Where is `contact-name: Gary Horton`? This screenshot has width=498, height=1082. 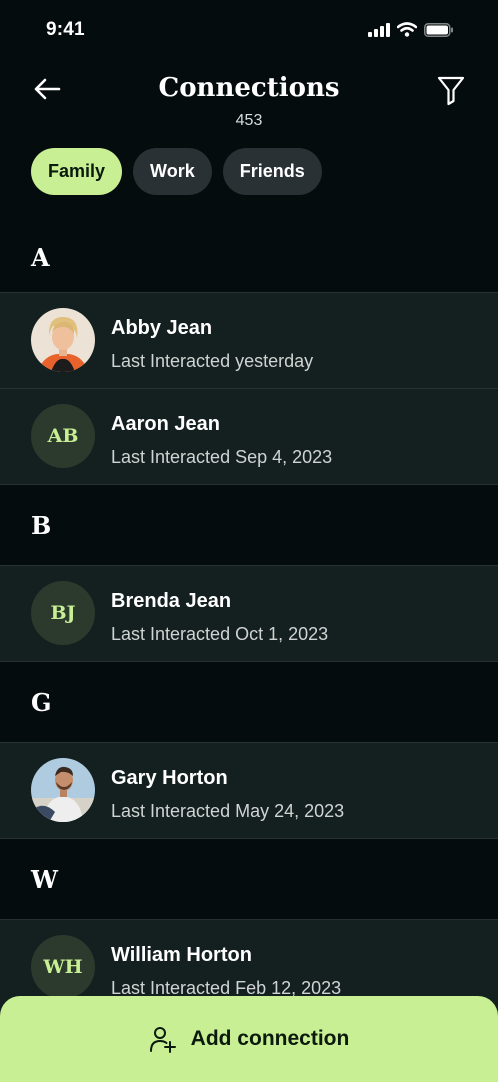
contact-name: Gary Horton is located at coordinates (169, 778).